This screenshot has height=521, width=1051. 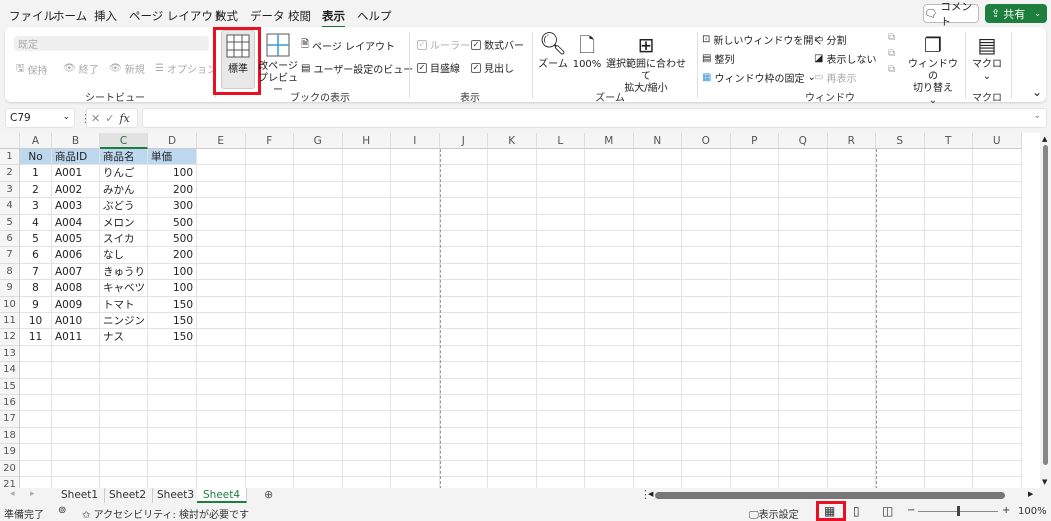 What do you see at coordinates (803, 141) in the screenshot?
I see `column-header-Q: Q` at bounding box center [803, 141].